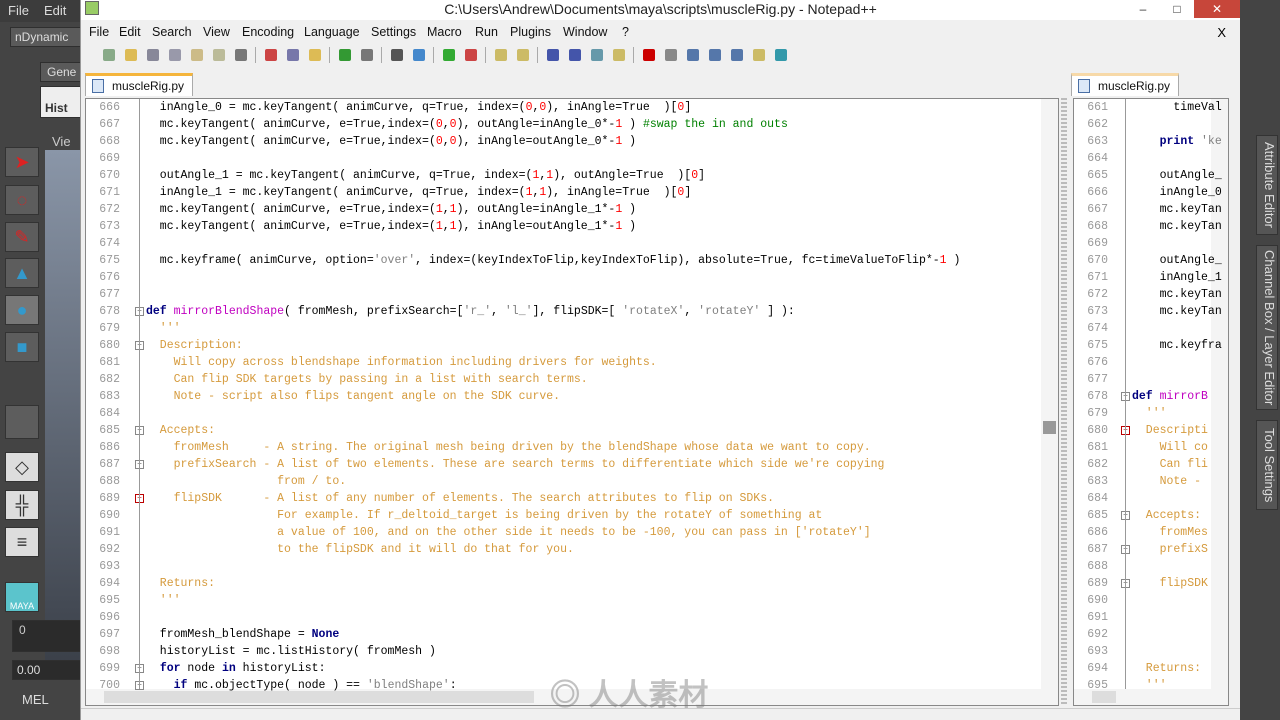 This screenshot has height=720, width=1280. I want to click on code-text: outAngle_, so click(1177, 260).